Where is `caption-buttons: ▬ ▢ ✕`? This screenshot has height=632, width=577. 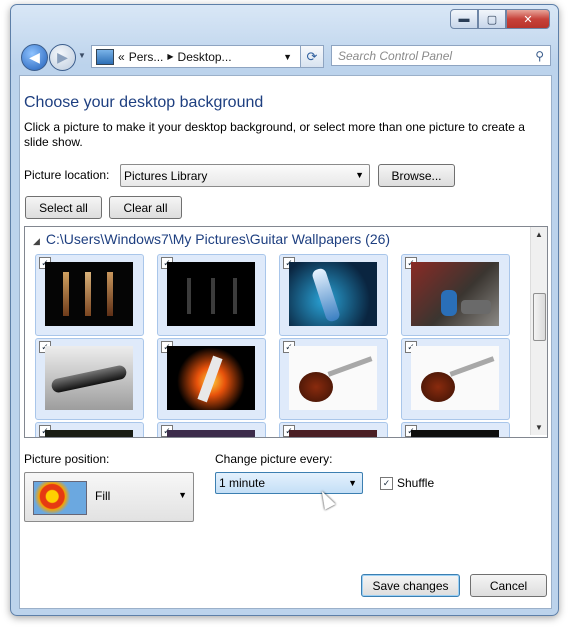 caption-buttons: ▬ ▢ ✕ is located at coordinates (500, 19).